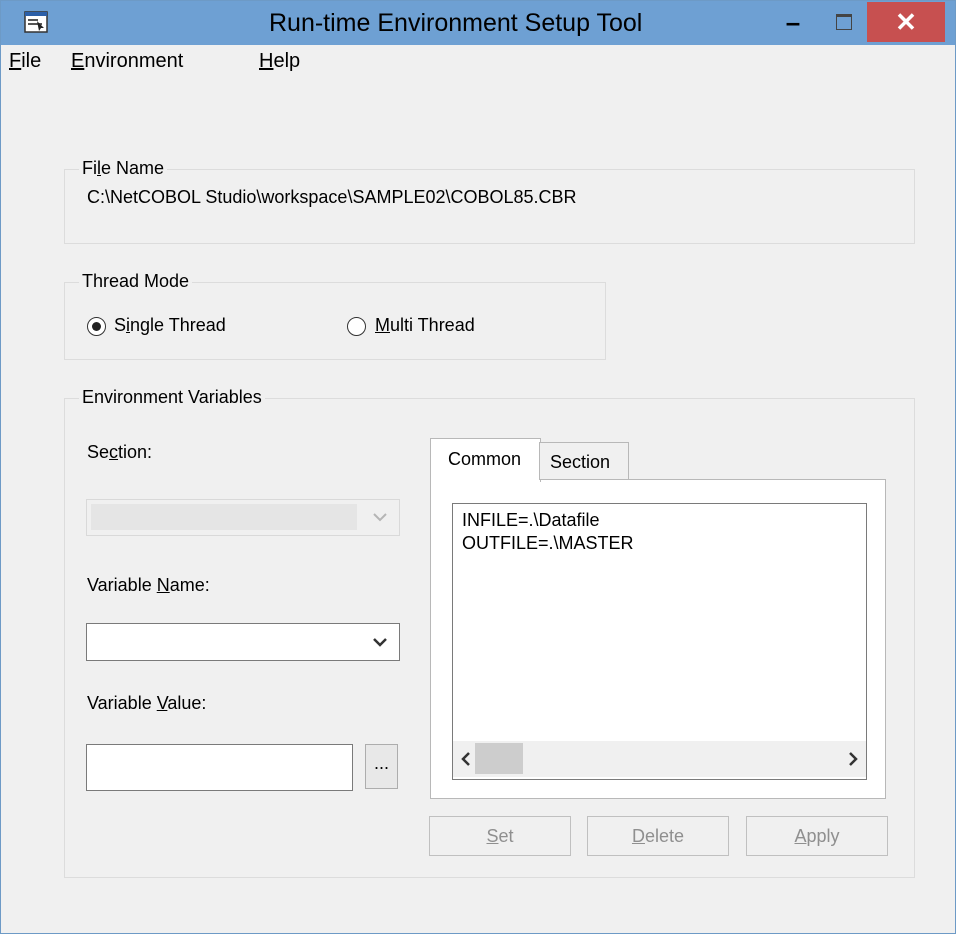  What do you see at coordinates (425, 325) in the screenshot?
I see `multi-thread-label: Multi Thread` at bounding box center [425, 325].